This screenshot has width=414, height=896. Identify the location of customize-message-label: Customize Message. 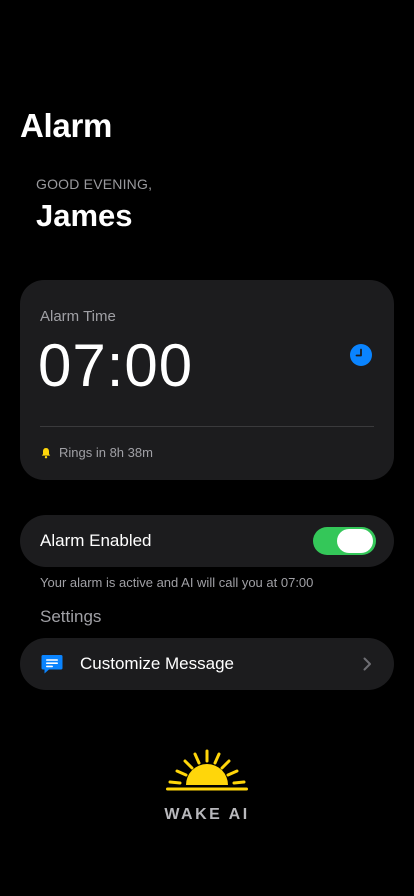
(157, 663).